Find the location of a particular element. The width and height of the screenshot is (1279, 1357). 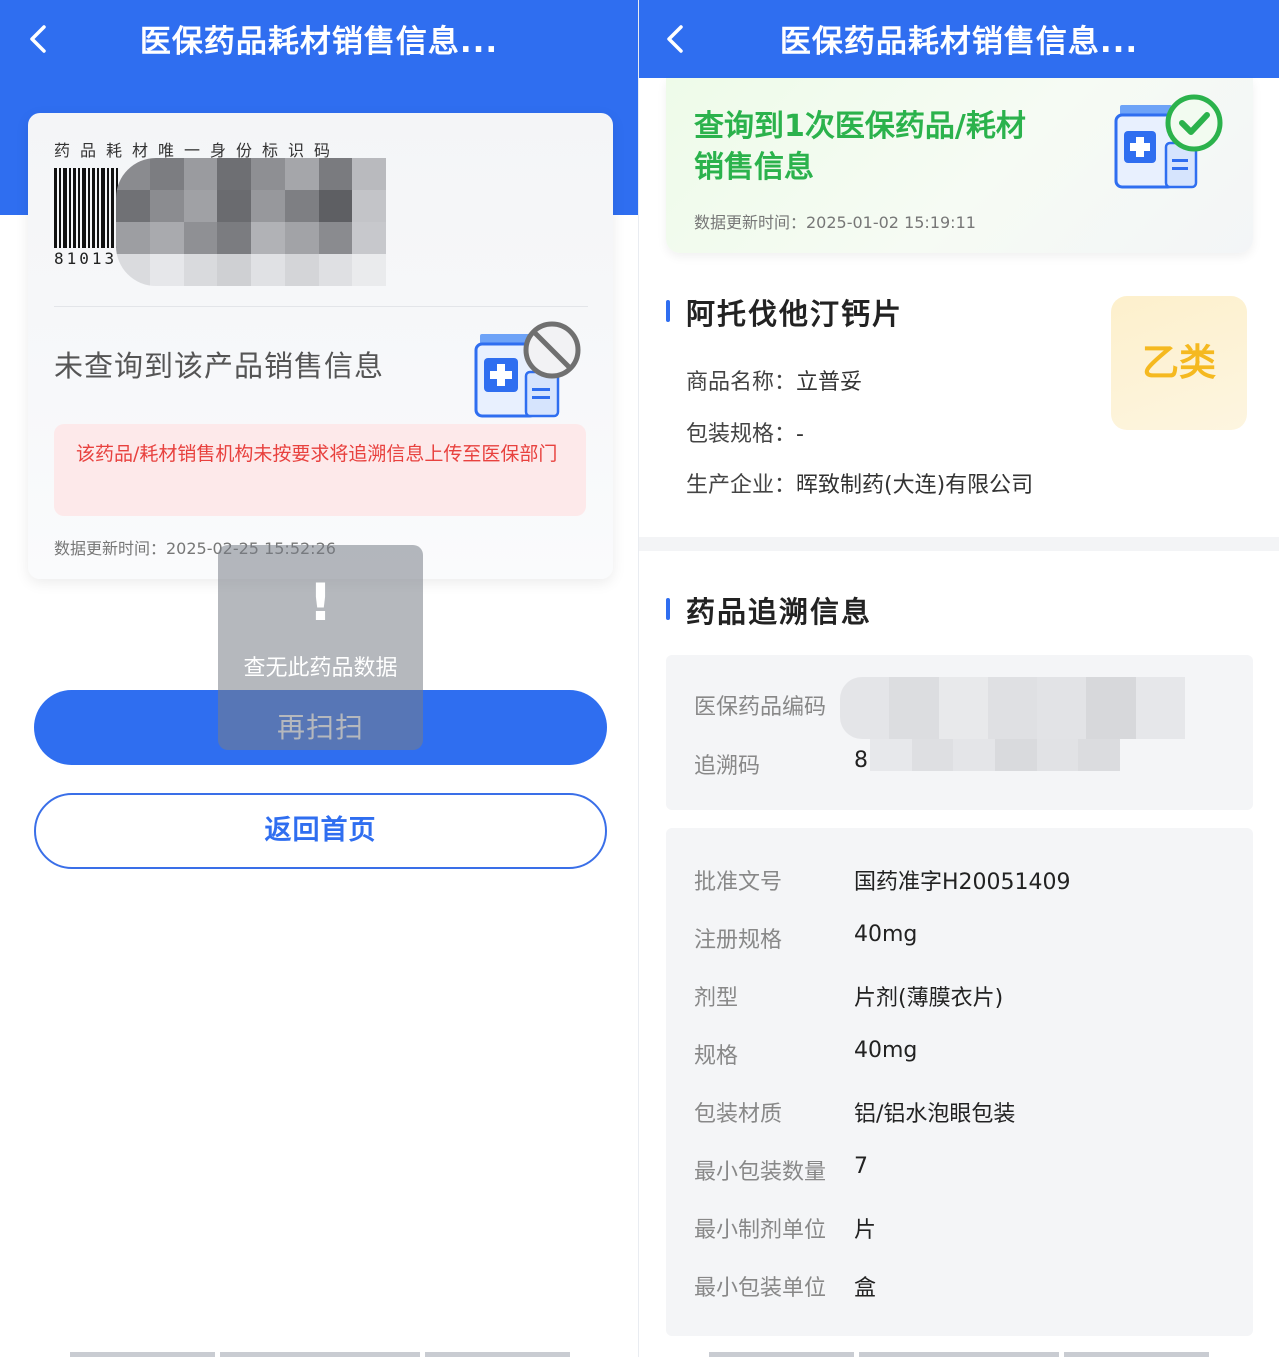

package-spec-row: 包装规格：- is located at coordinates (745, 432).